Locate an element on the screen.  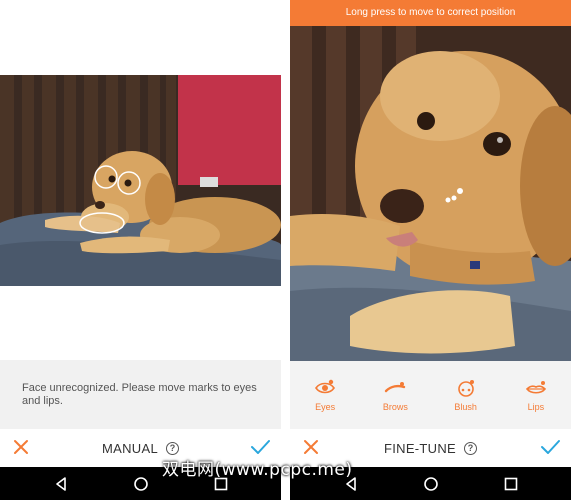
tool-lips: Lips is located at coordinates (536, 395).